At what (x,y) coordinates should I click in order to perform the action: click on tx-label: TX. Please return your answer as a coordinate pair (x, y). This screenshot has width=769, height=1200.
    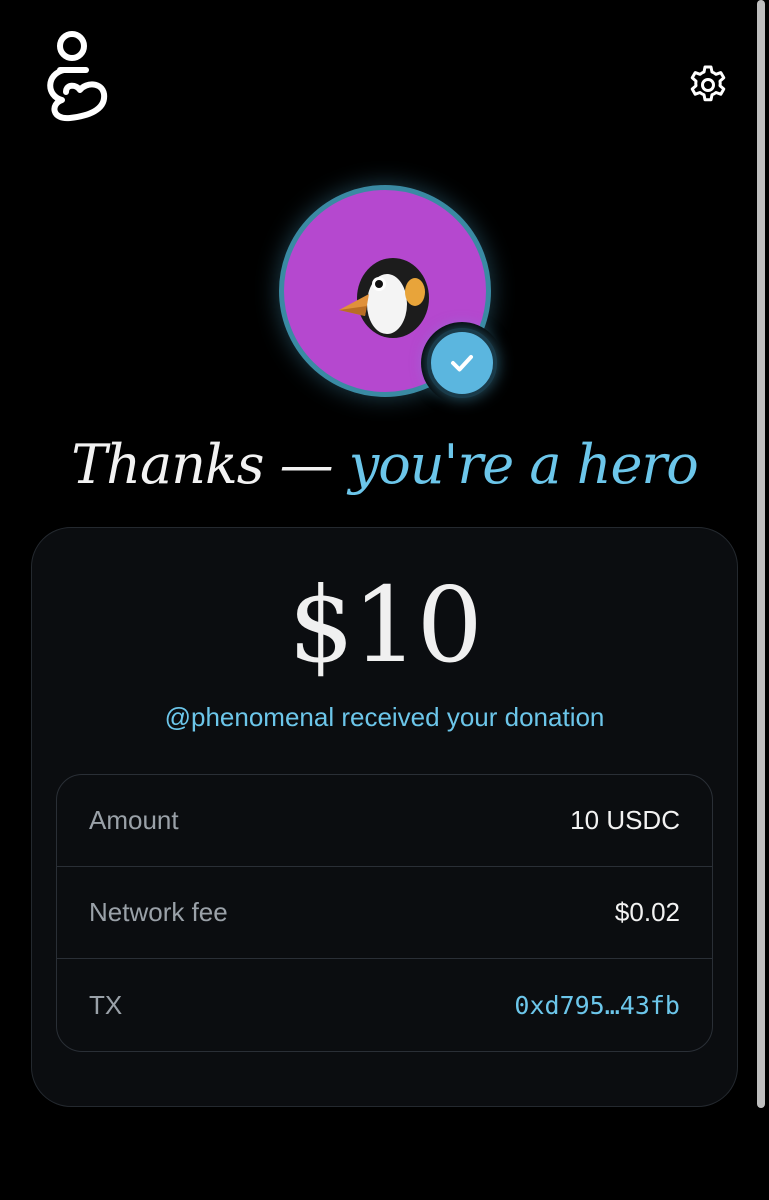
    Looking at the image, I should click on (106, 1004).